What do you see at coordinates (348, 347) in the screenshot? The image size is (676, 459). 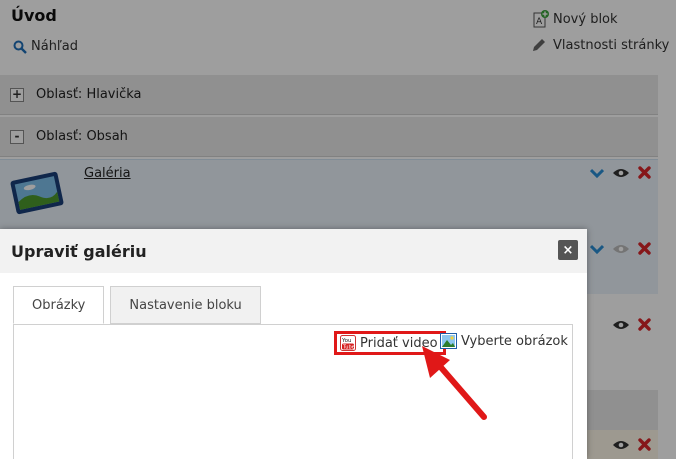 I see `svg-text: Tube` at bounding box center [348, 347].